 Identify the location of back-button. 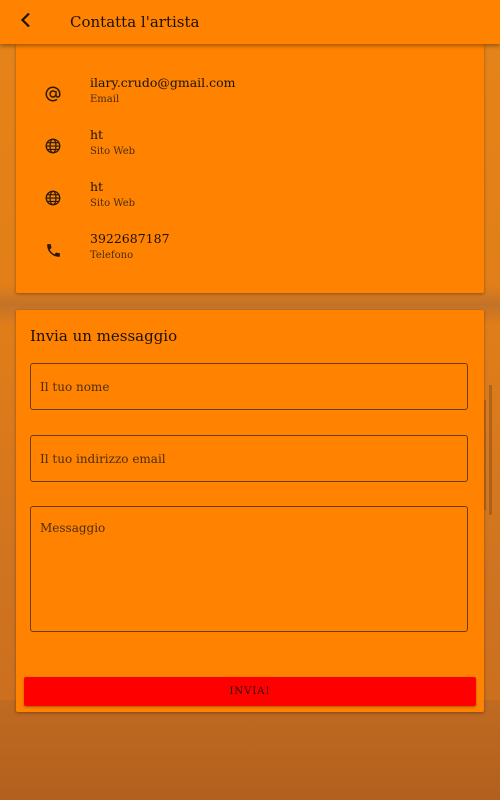
(26, 22).